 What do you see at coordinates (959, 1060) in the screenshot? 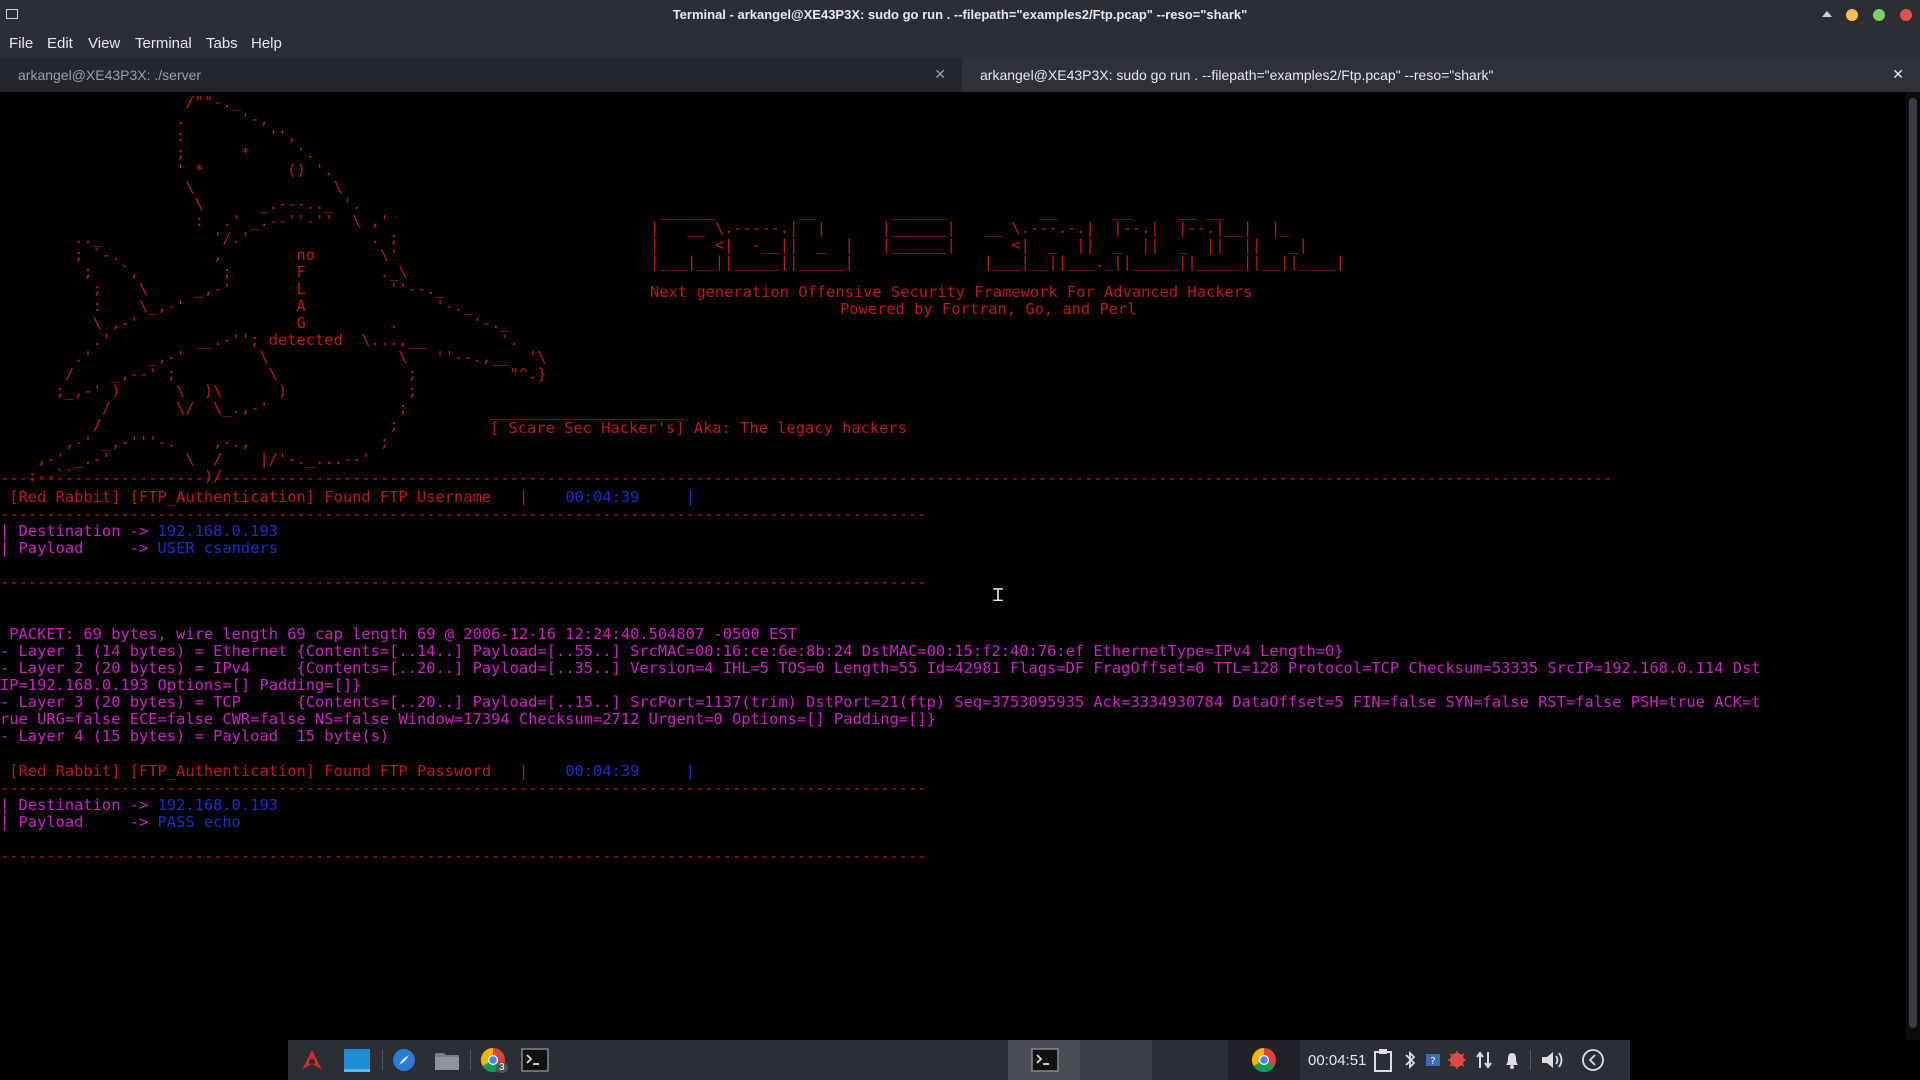
I see `taskbar: 3 00:04:51 ?` at bounding box center [959, 1060].